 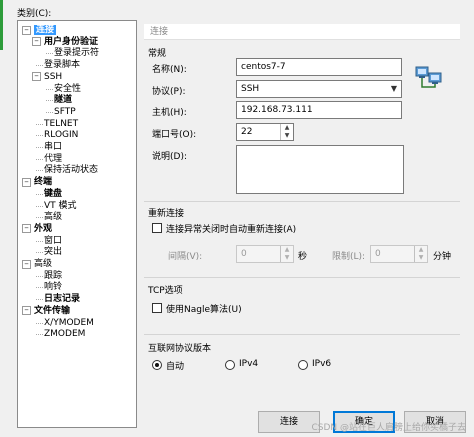 I want to click on tree-item-label: TELNET, so click(x=61, y=123).